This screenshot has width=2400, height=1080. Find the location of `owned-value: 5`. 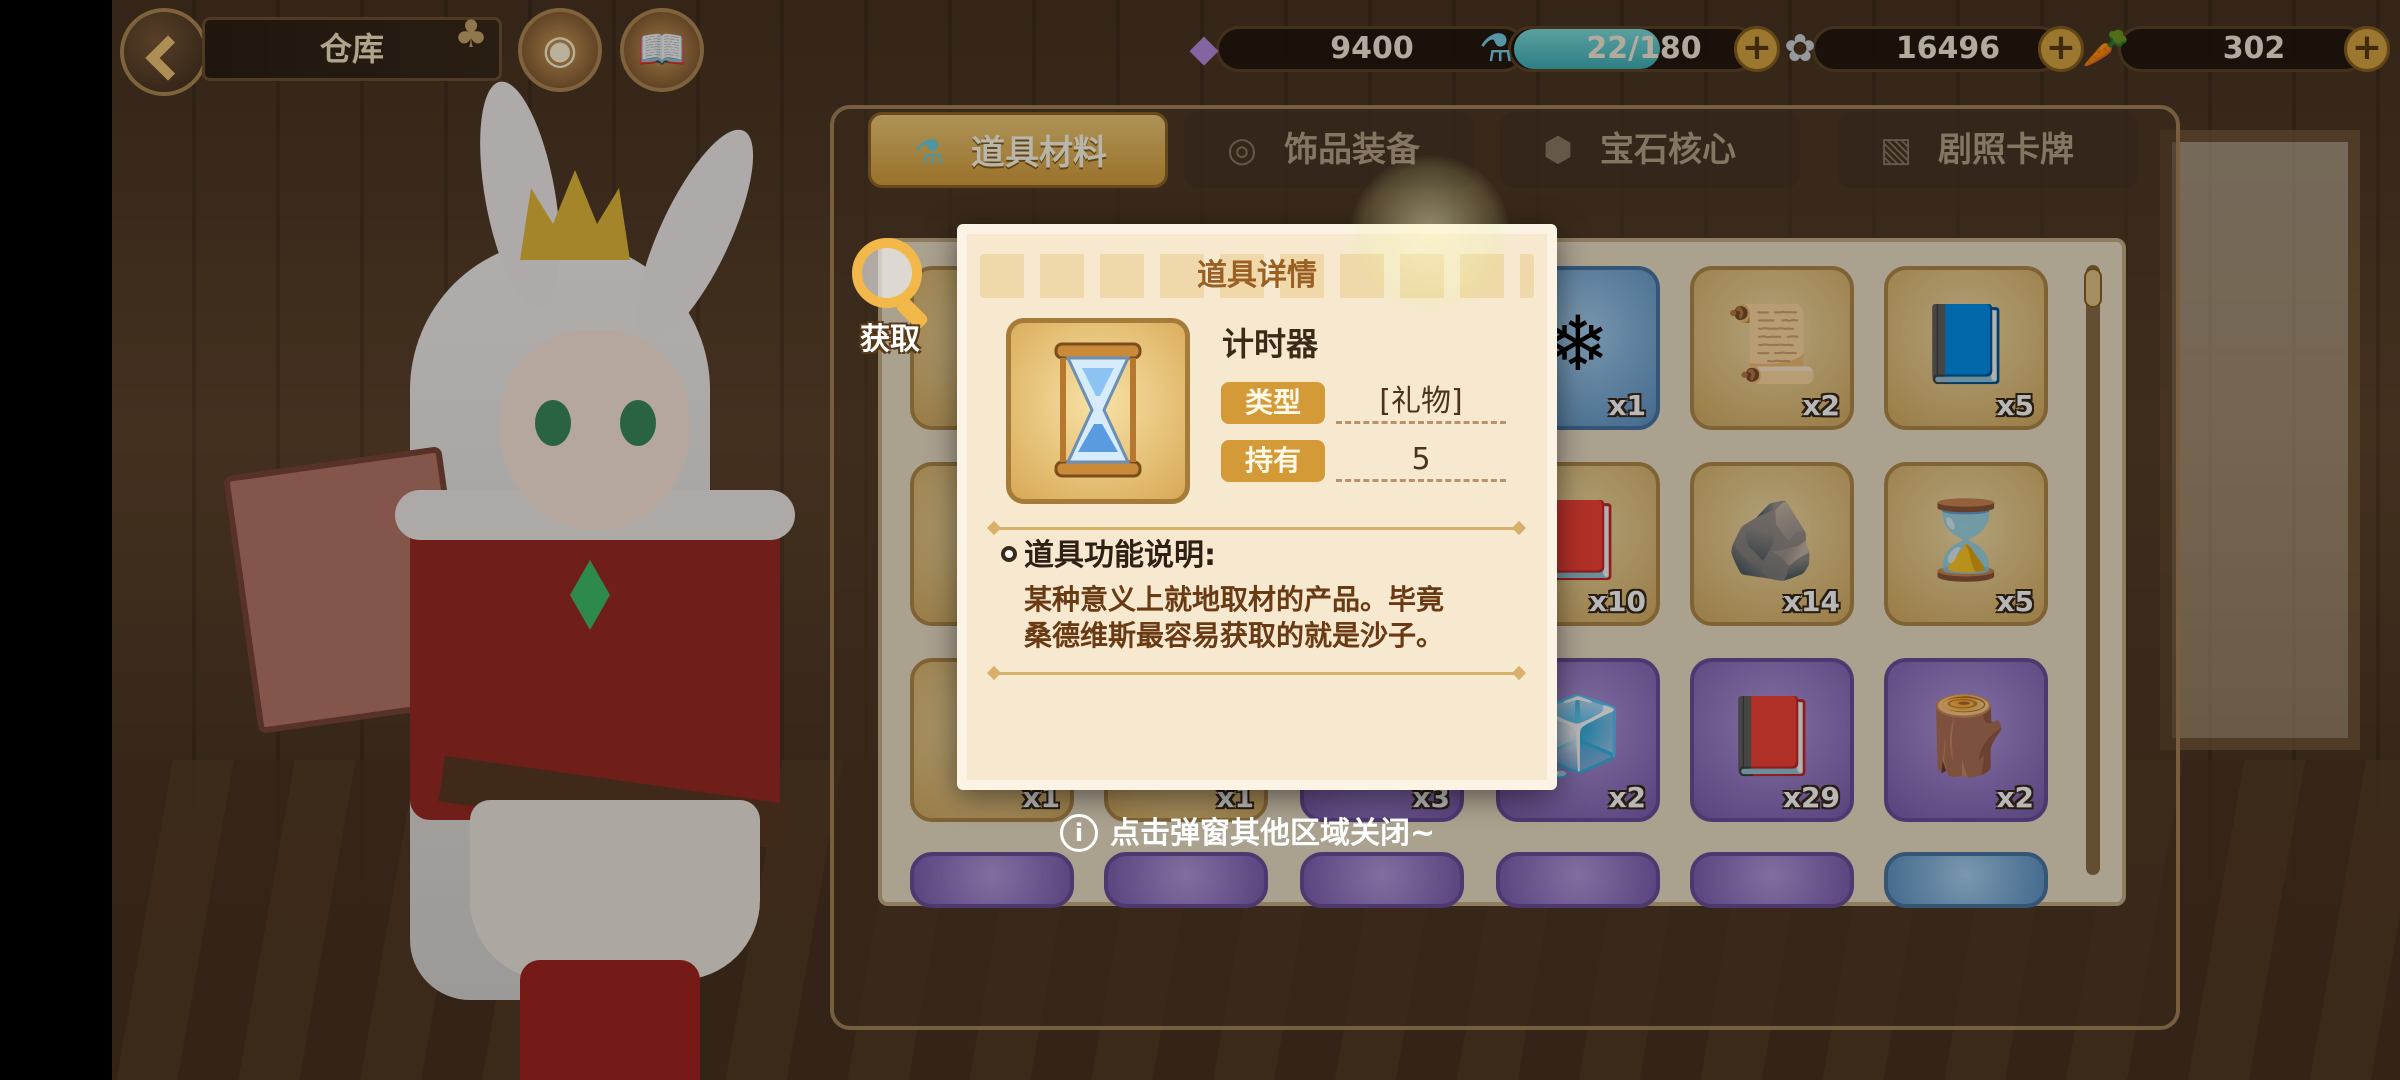

owned-value: 5 is located at coordinates (1421, 460).